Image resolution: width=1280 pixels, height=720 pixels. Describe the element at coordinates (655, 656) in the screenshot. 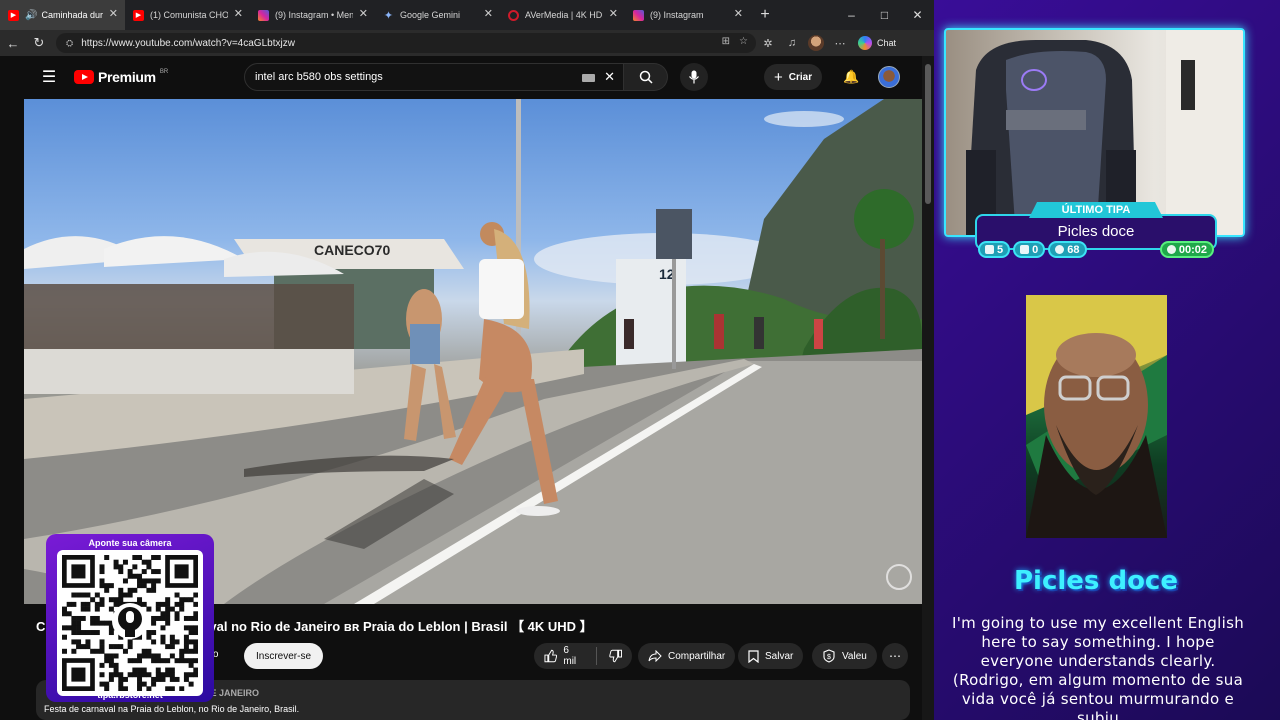

I see `share-icon` at that location.